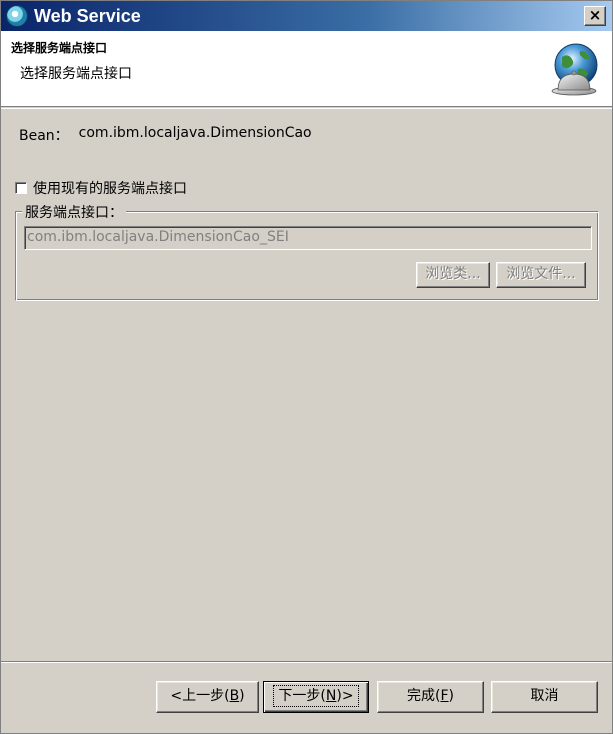  What do you see at coordinates (17, 16) in the screenshot?
I see `eclipse-app-icon` at bounding box center [17, 16].